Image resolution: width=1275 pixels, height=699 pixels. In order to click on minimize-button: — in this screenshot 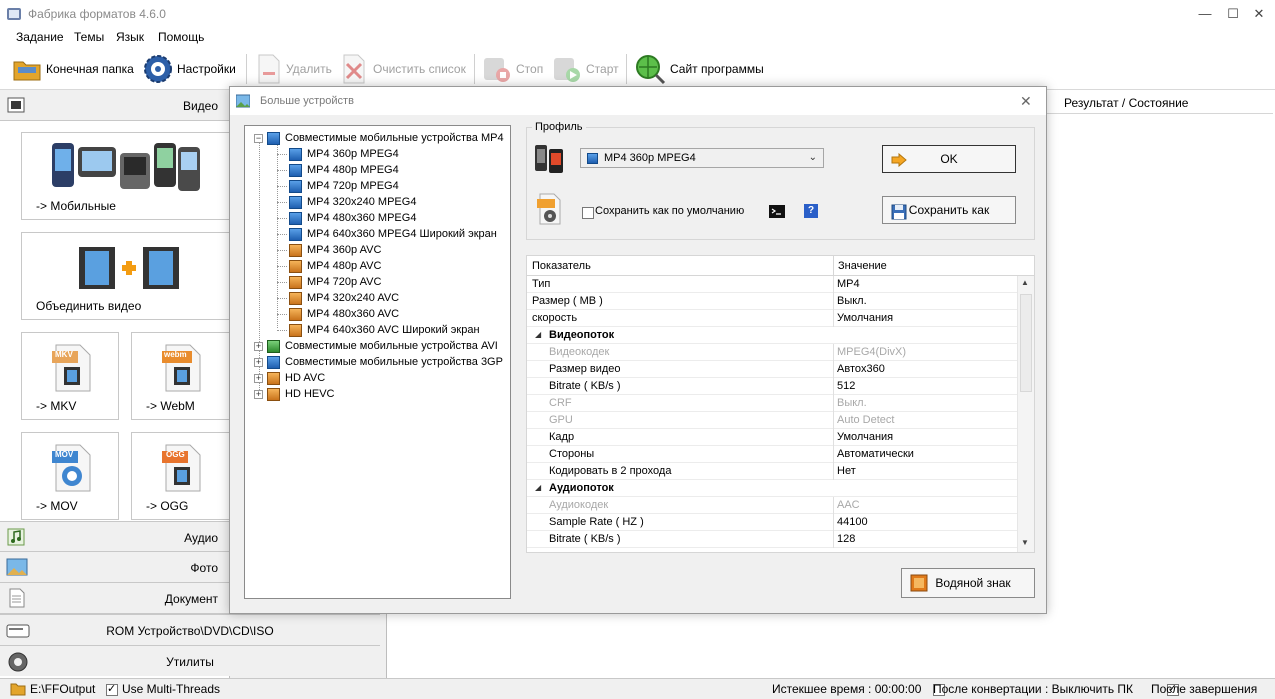, I will do `click(1205, 14)`.